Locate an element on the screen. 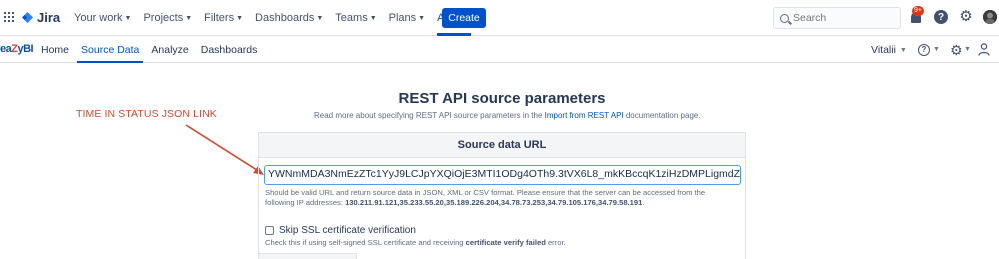  skip-ssl-label: Skip SSL certificate verification is located at coordinates (347, 230).